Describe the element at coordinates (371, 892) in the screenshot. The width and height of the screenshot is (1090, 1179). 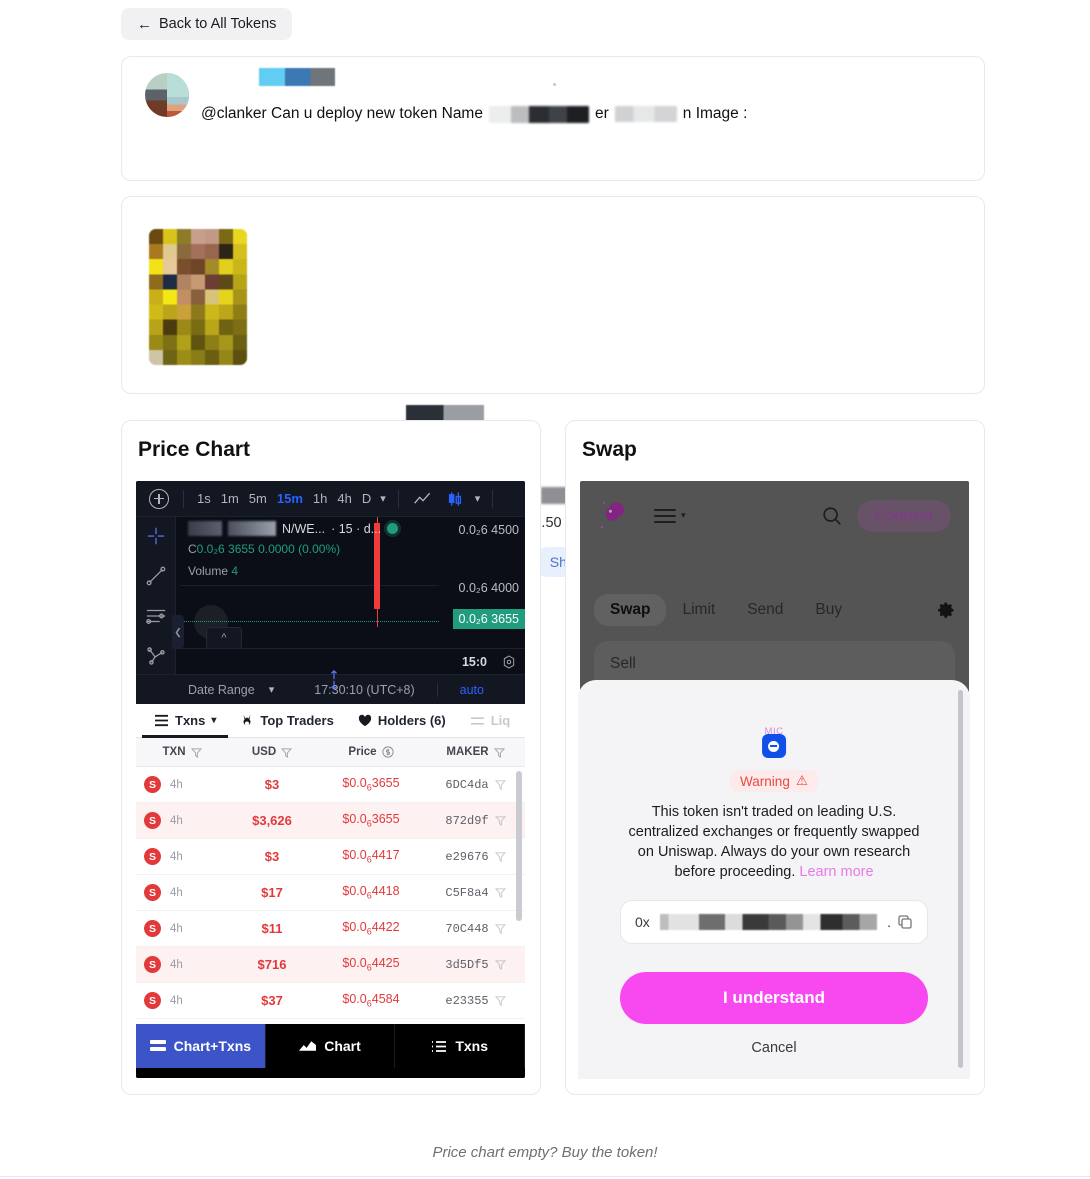
I see `txn-price: $0.064418` at that location.